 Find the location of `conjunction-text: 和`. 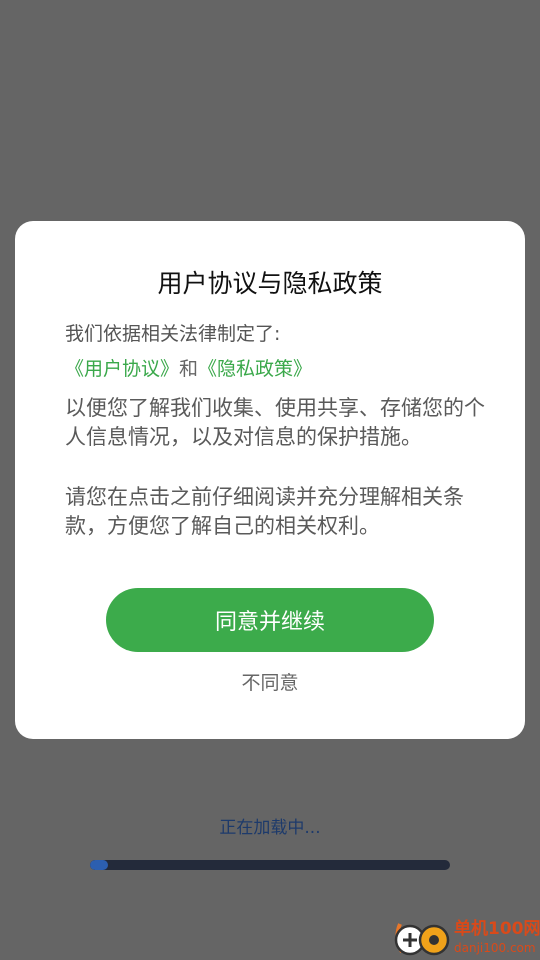

conjunction-text: 和 is located at coordinates (189, 369).